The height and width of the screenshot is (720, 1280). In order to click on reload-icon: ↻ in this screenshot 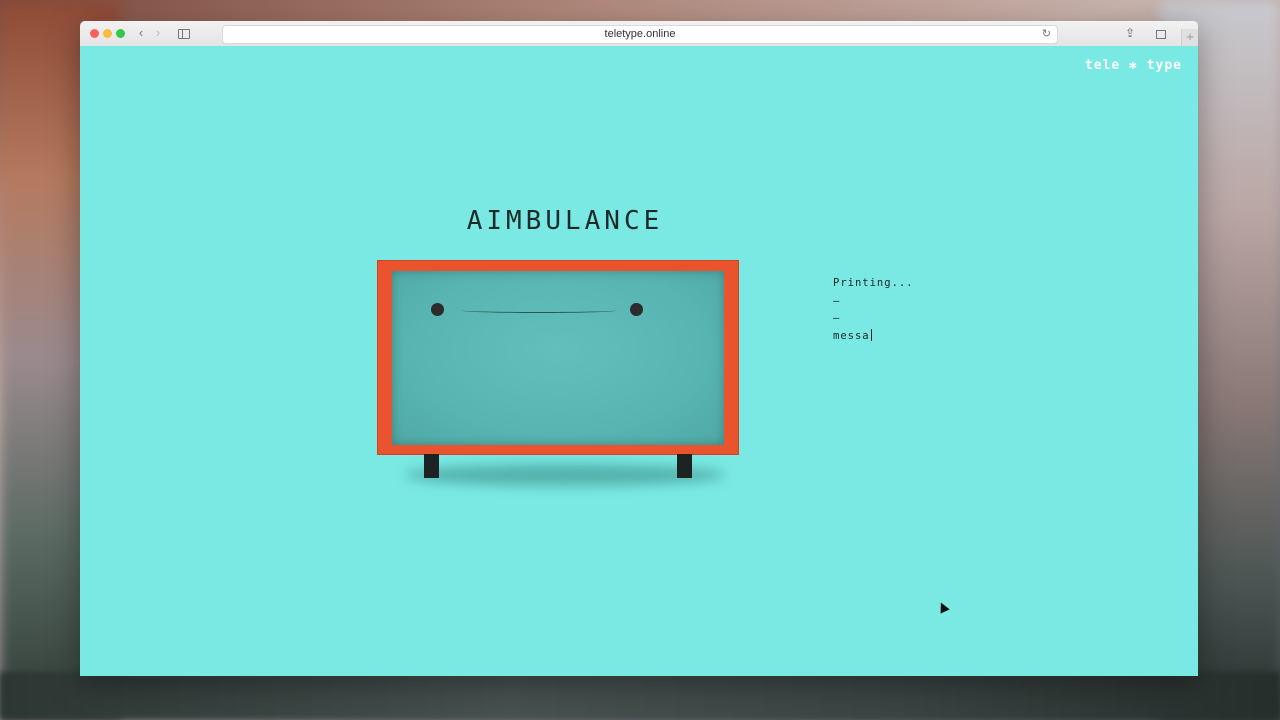, I will do `click(1046, 34)`.